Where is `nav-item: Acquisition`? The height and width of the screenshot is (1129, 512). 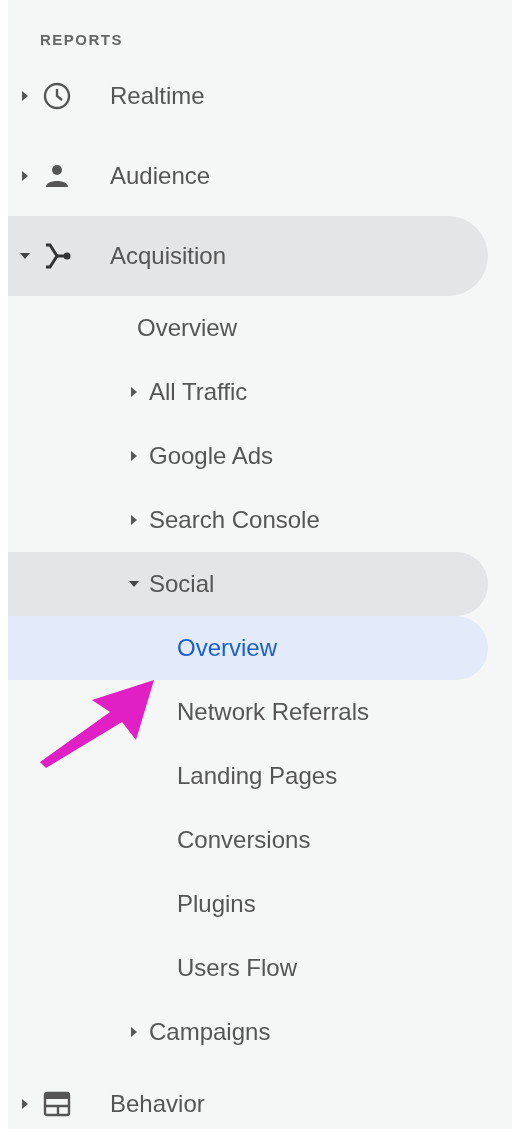 nav-item: Acquisition is located at coordinates (248, 256).